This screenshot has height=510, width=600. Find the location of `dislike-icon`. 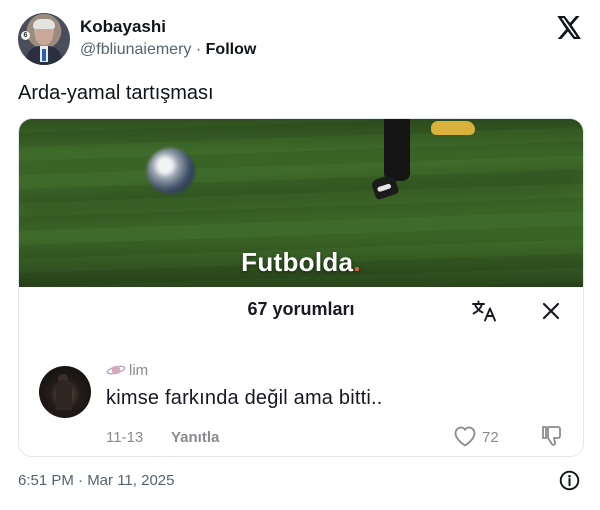

dislike-icon is located at coordinates (552, 436).